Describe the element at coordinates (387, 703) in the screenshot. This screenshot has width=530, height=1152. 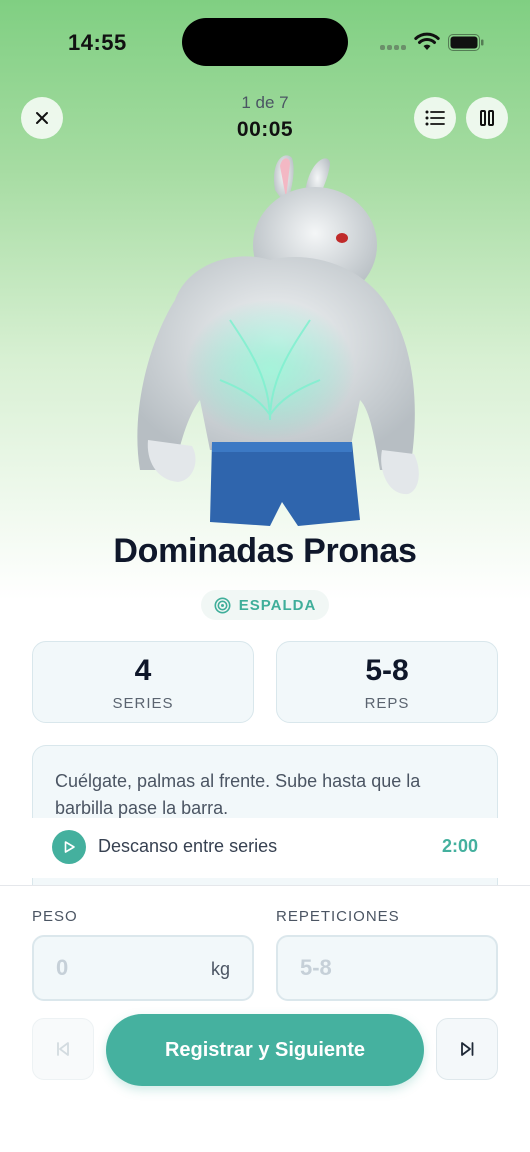
I see `reps-label: REPS` at that location.